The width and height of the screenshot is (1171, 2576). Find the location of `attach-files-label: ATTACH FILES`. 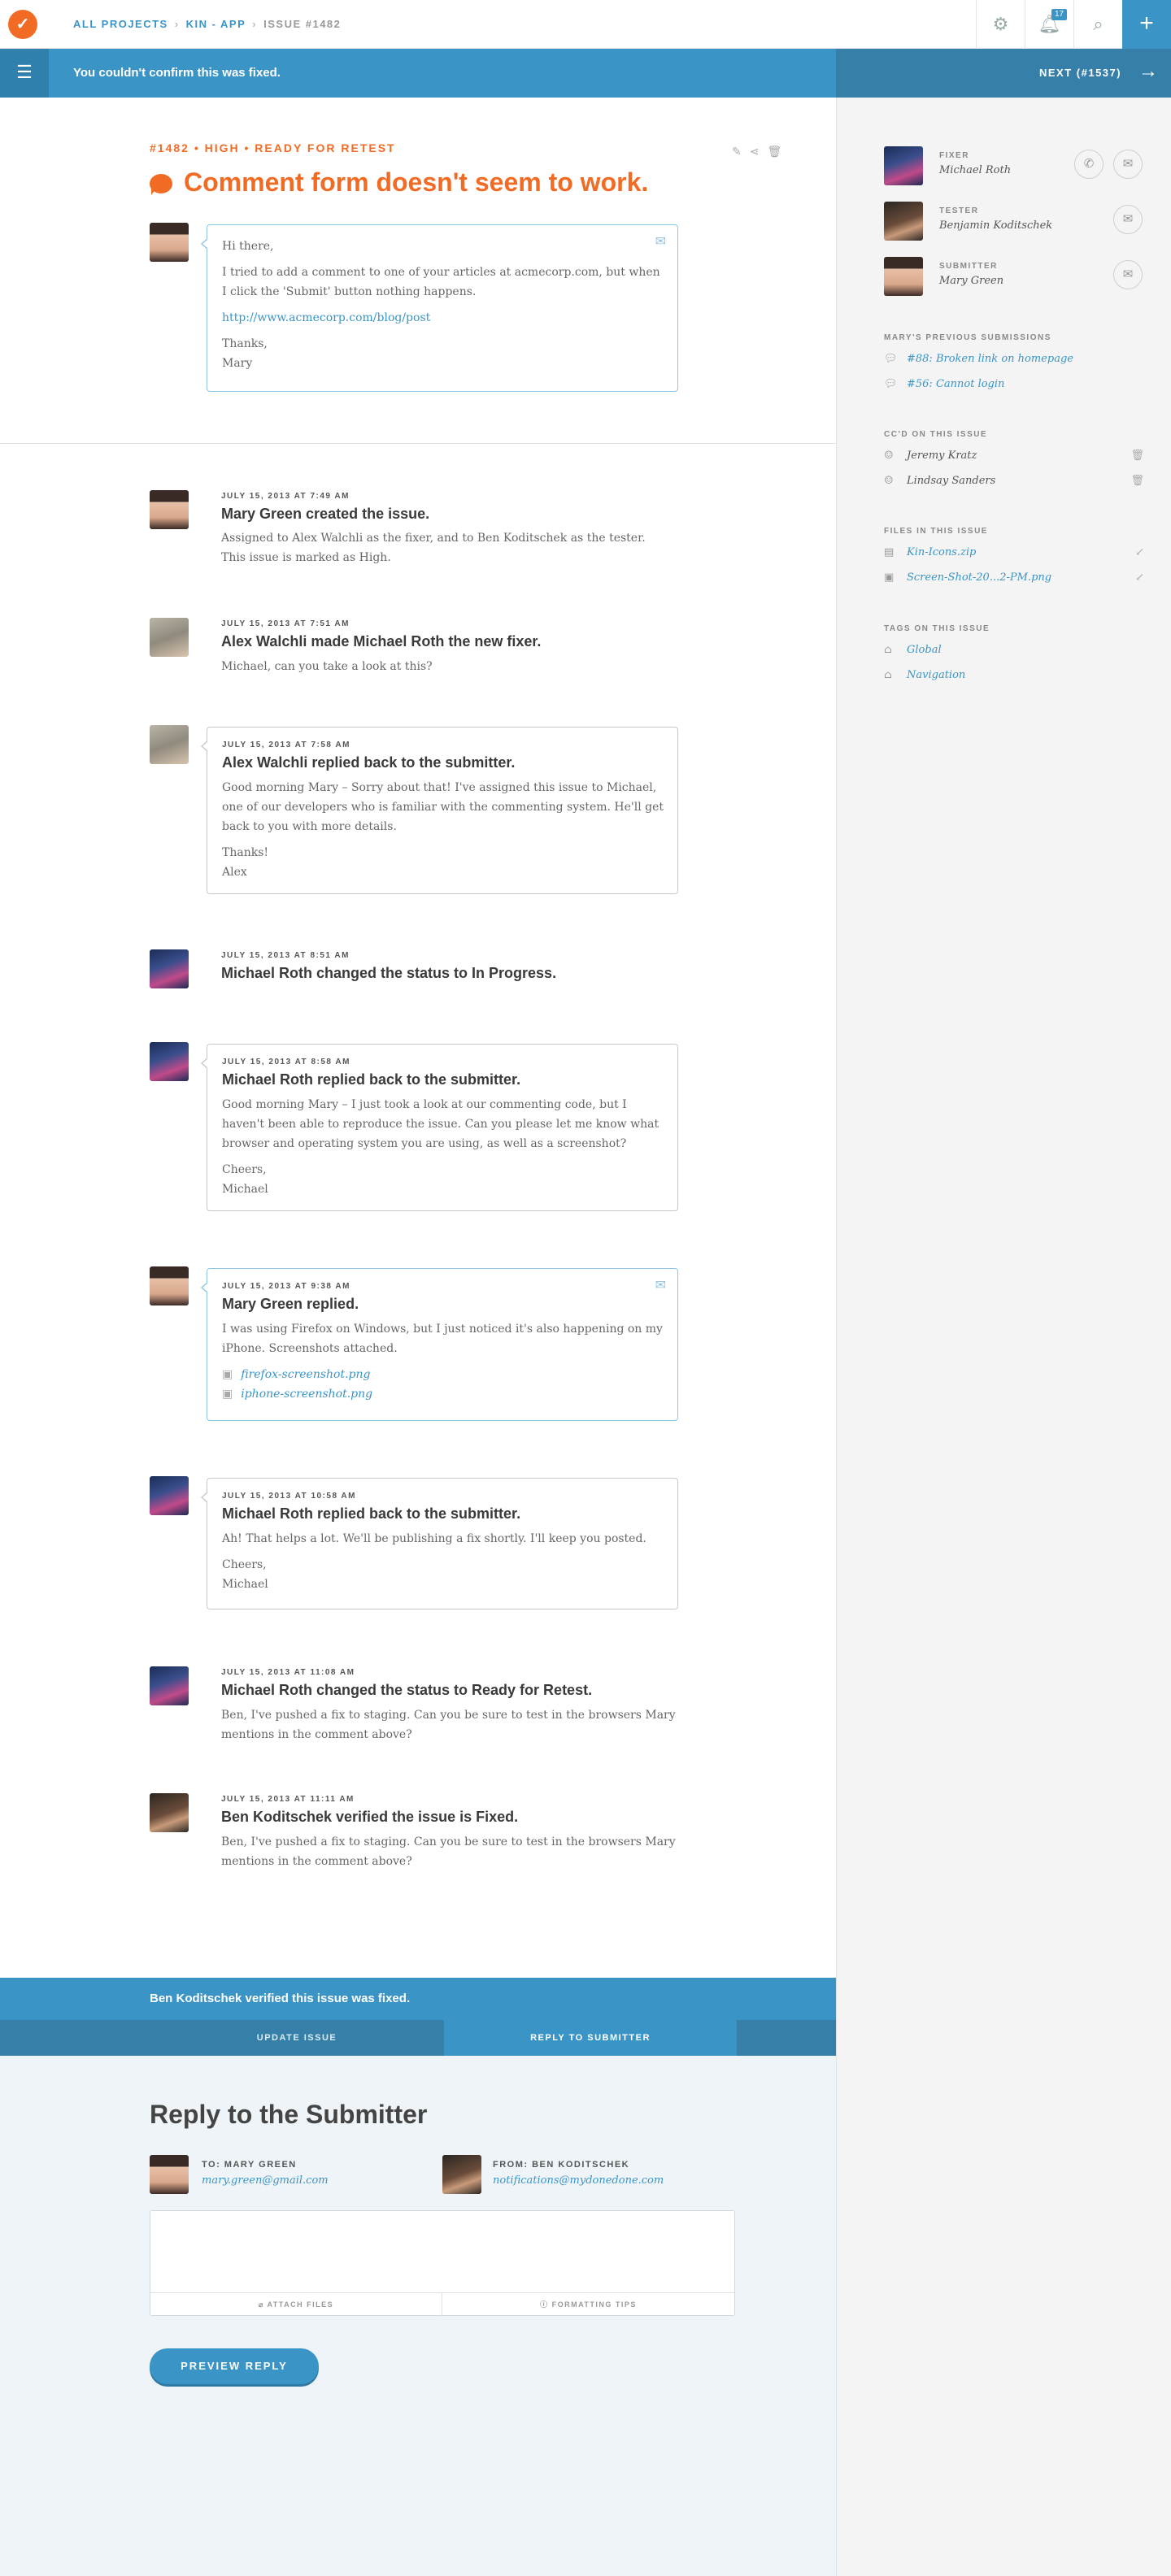

attach-files-label: ATTACH FILES is located at coordinates (300, 2304).